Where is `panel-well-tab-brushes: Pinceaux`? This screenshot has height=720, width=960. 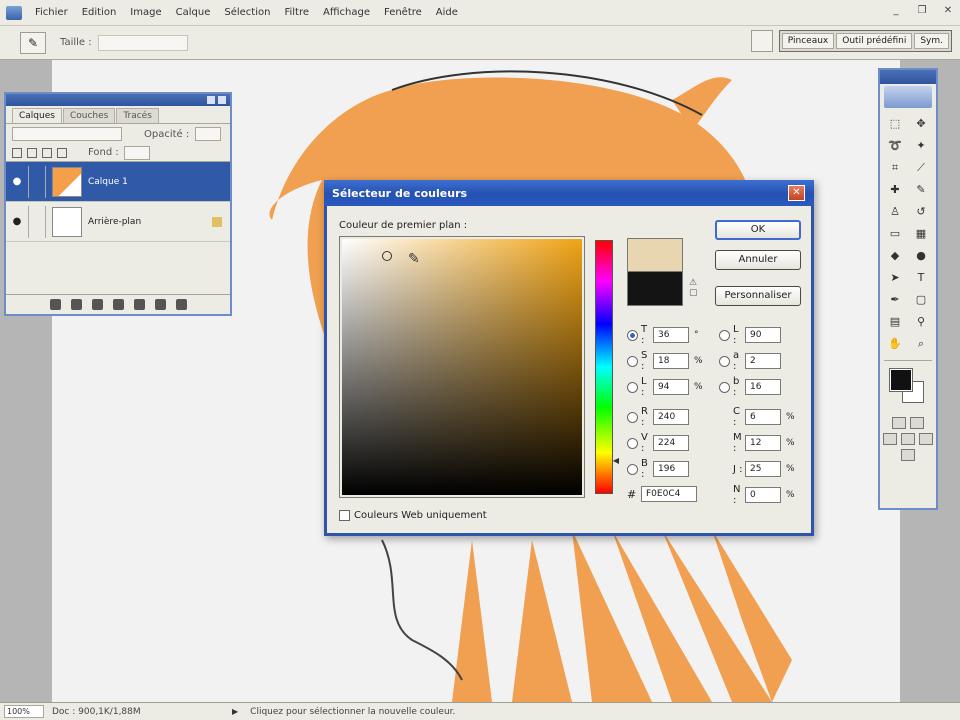
panel-well-tab-brushes: Pinceaux is located at coordinates (808, 41).